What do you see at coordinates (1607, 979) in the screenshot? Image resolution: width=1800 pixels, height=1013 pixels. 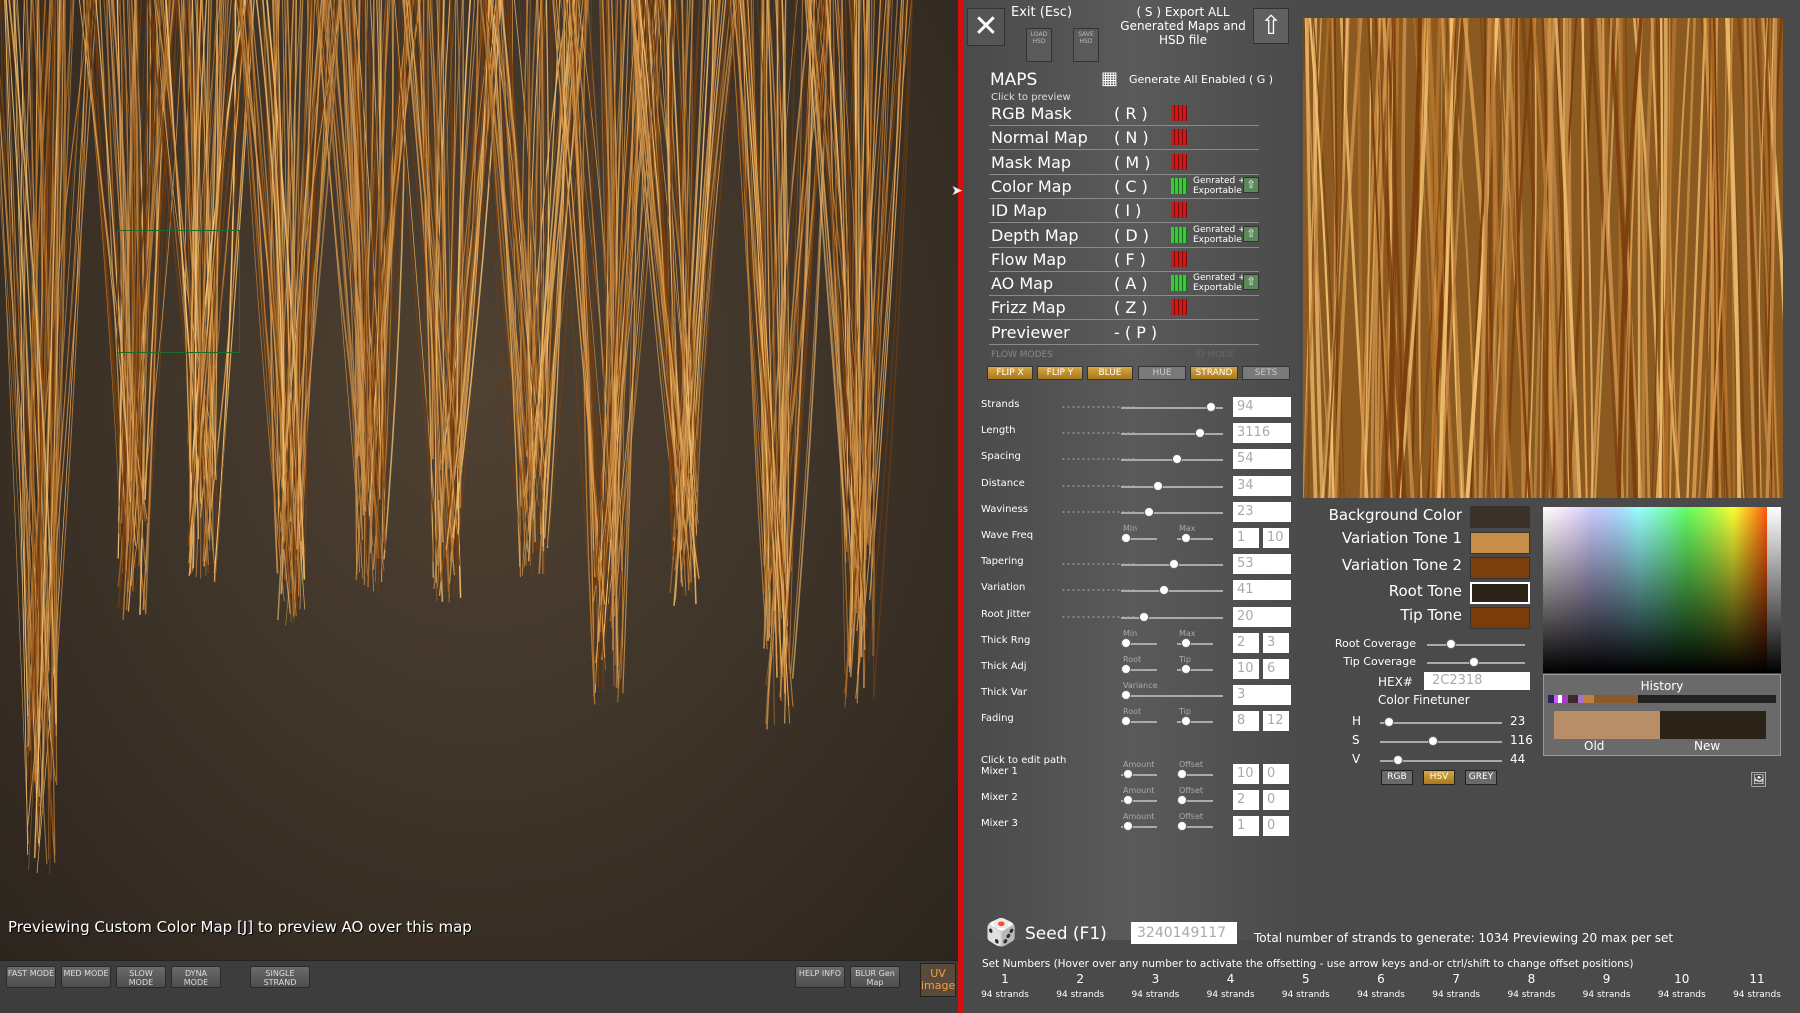 I see `set-number-9: 9` at bounding box center [1607, 979].